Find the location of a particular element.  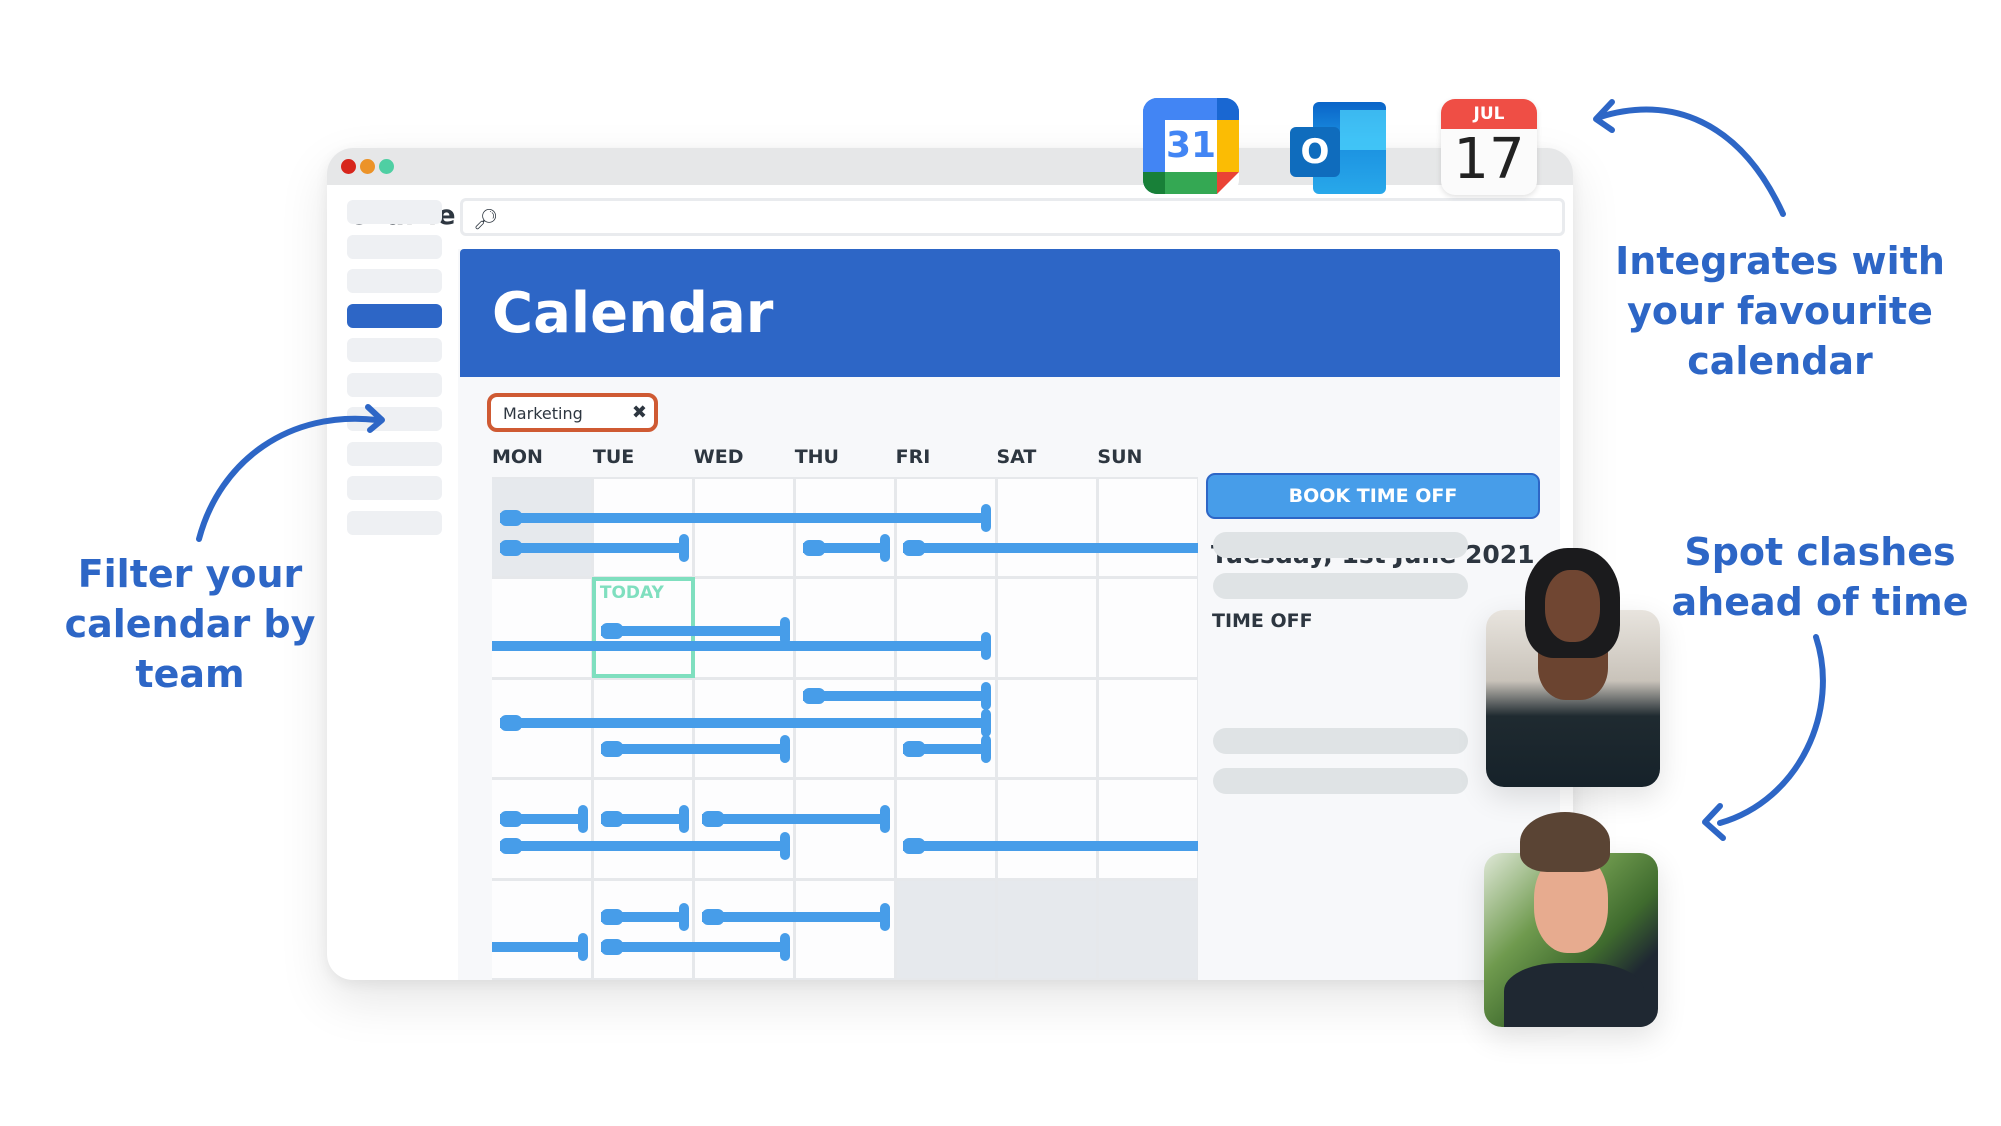

clashes-arrow is located at coordinates (1771, 730).